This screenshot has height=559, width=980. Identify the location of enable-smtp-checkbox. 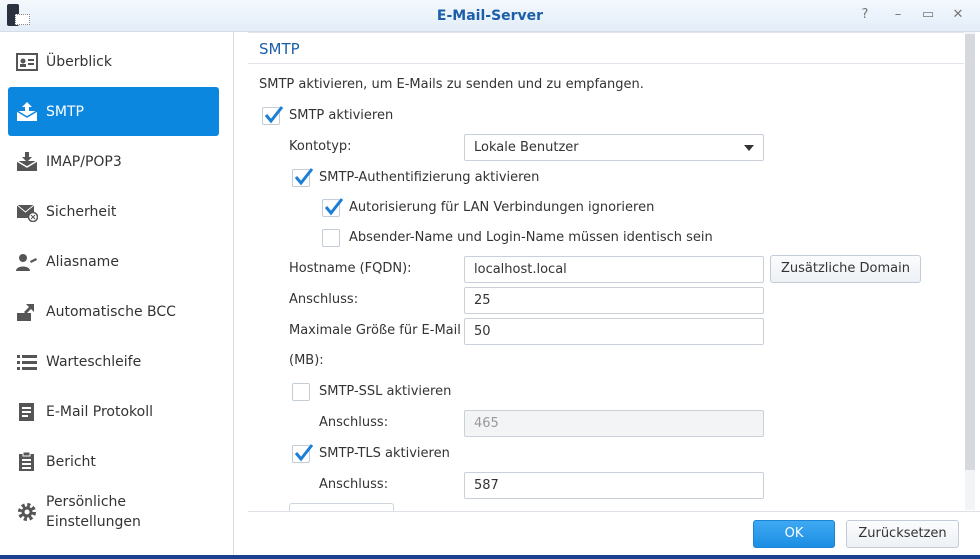
(273, 115).